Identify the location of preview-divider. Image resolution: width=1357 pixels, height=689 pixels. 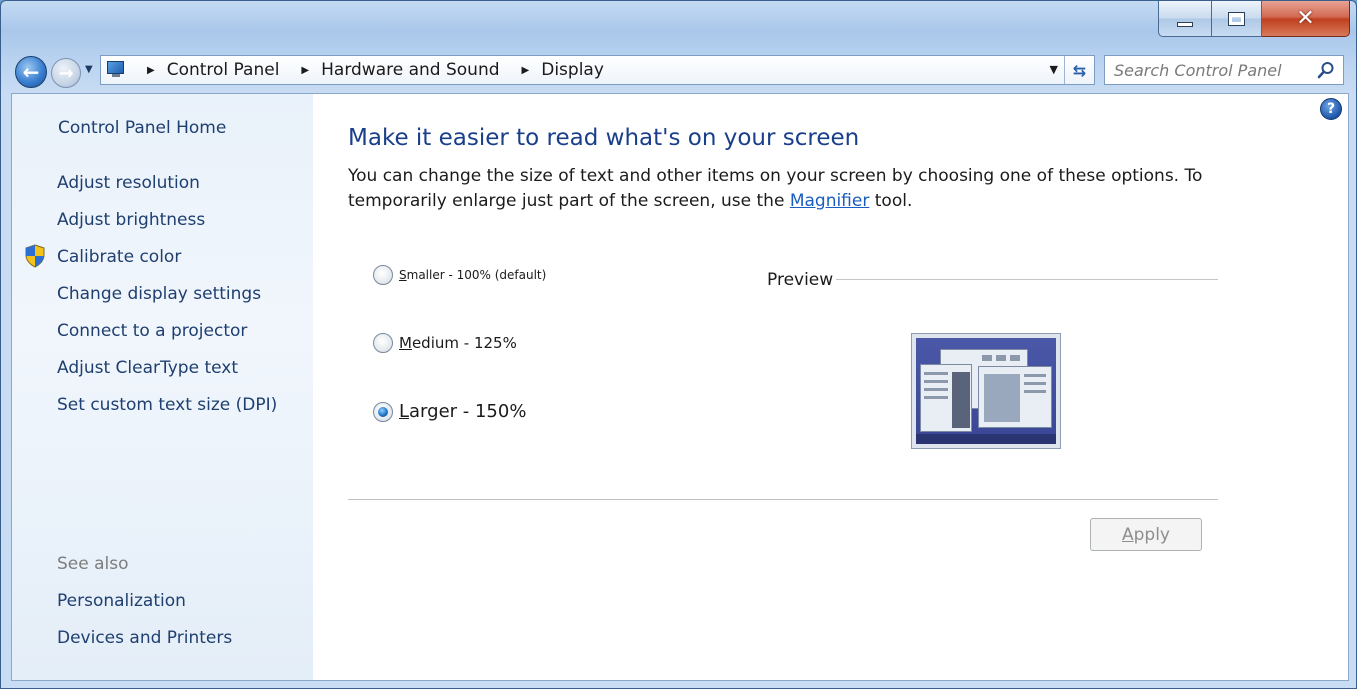
(1027, 279).